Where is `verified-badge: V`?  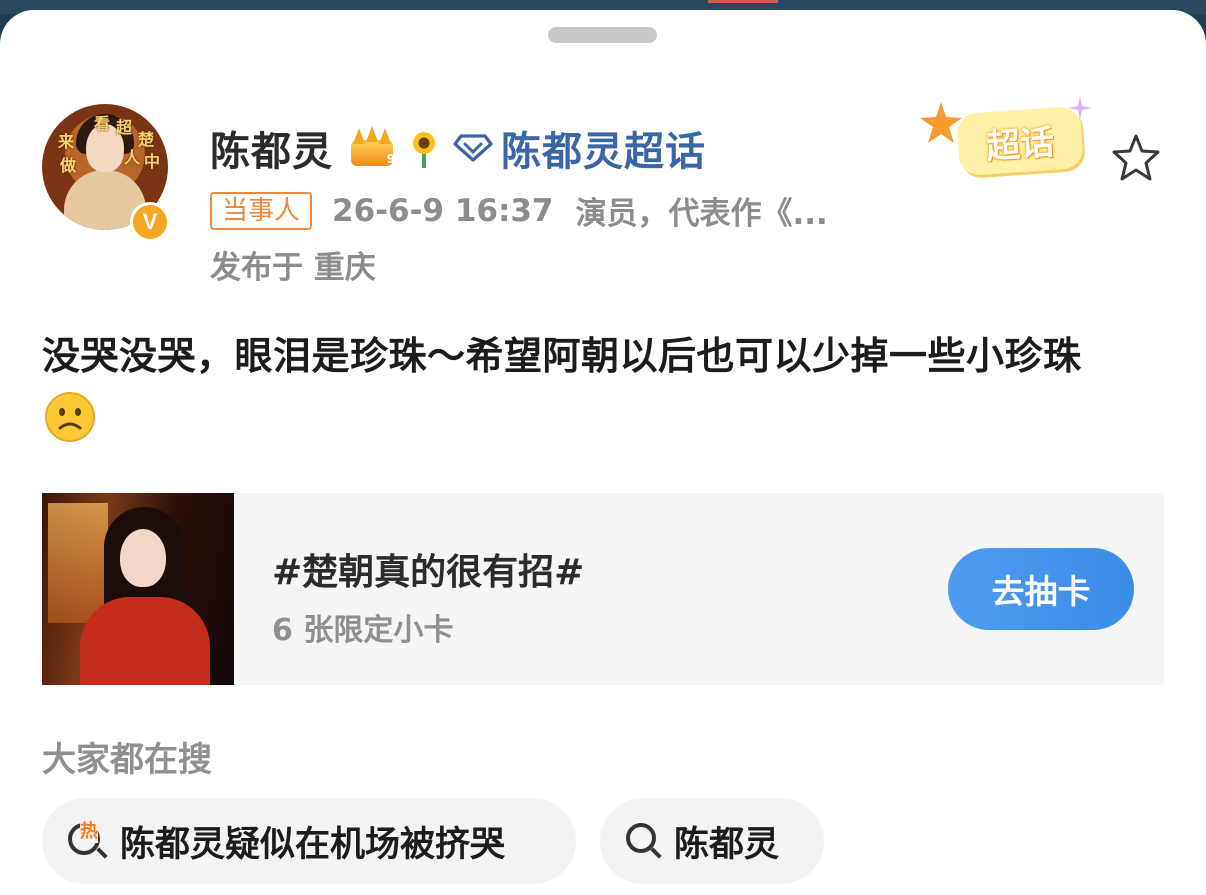 verified-badge: V is located at coordinates (150, 222).